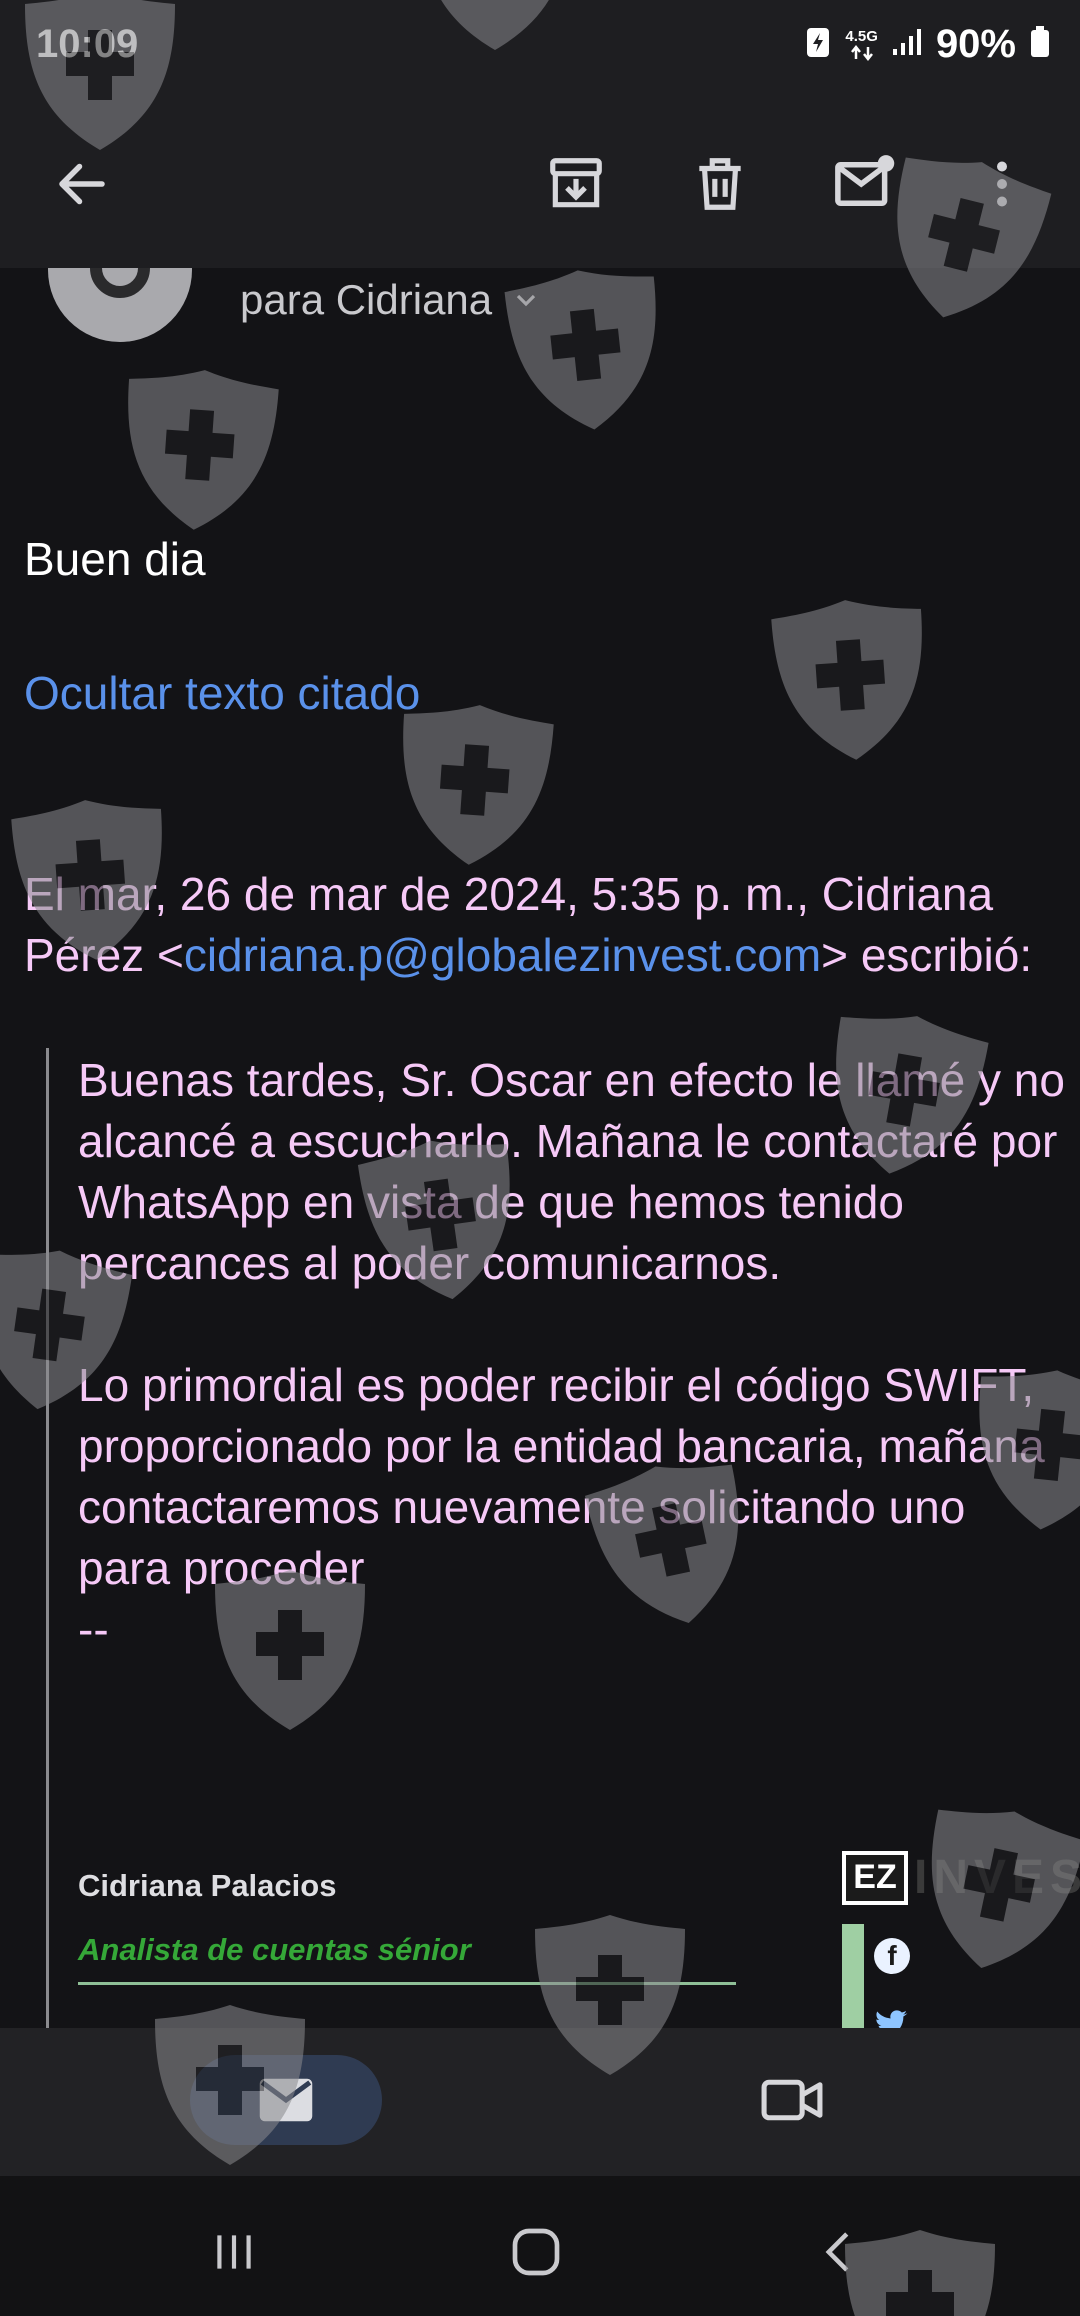 This screenshot has height=2316, width=1080. Describe the element at coordinates (540, 2102) in the screenshot. I see `bottom-navigation` at that location.